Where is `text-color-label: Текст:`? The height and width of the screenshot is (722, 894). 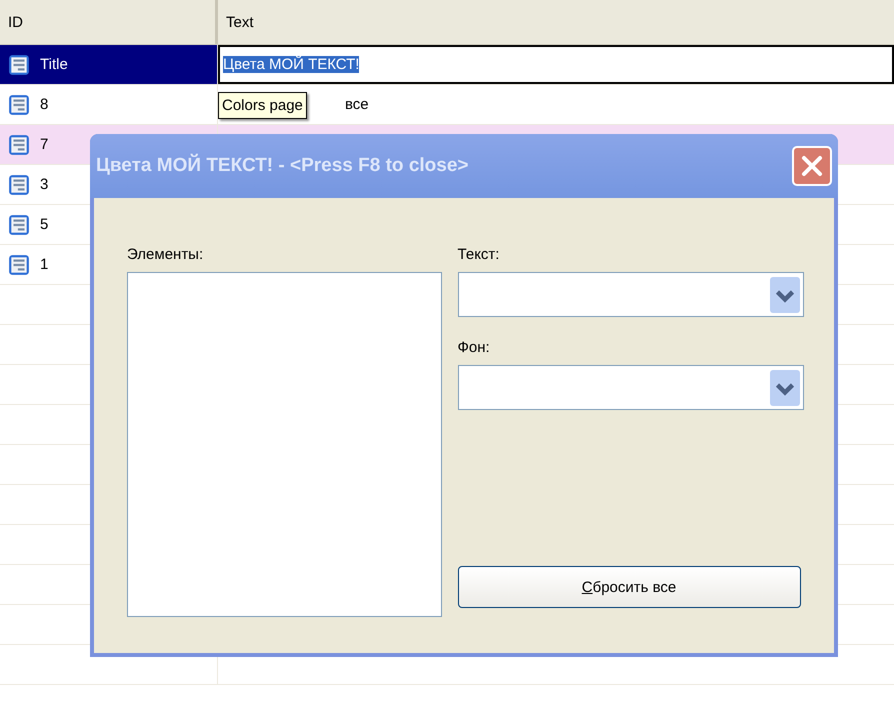
text-color-label: Текст: is located at coordinates (479, 255).